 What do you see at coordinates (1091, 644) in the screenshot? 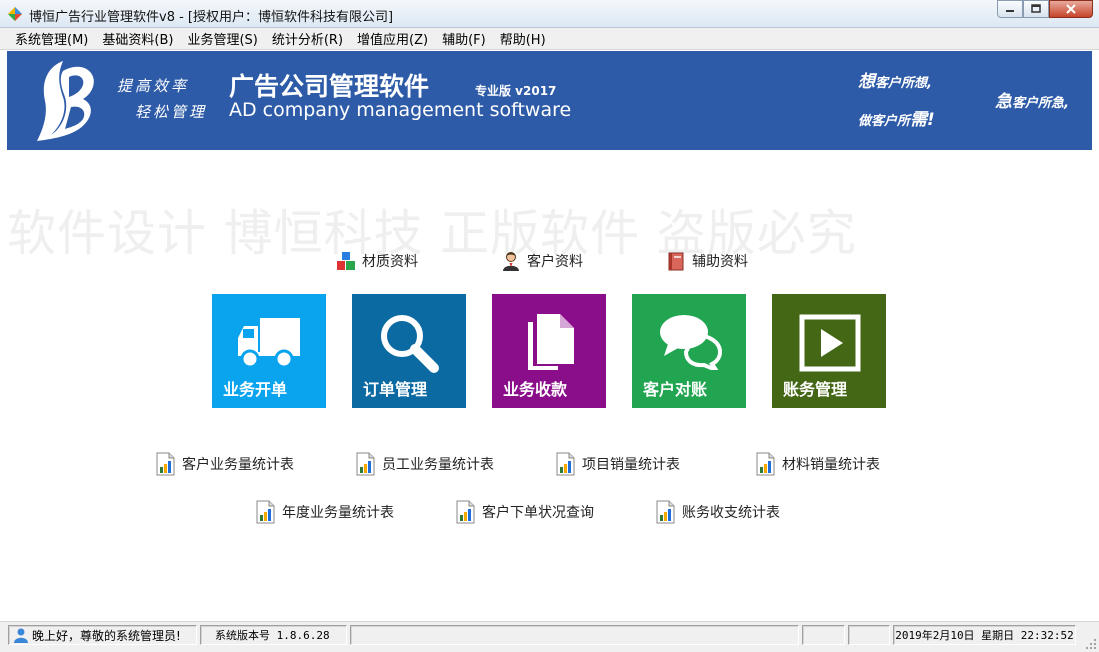
I see `resize-grip-icon` at bounding box center [1091, 644].